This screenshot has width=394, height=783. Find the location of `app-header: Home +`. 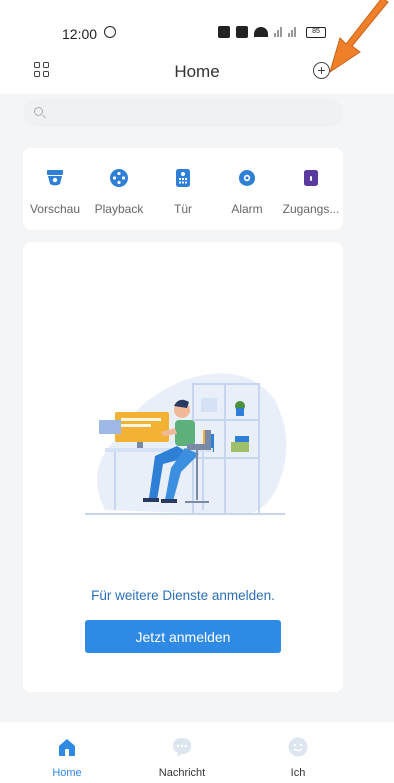

app-header: Home + is located at coordinates (197, 70).